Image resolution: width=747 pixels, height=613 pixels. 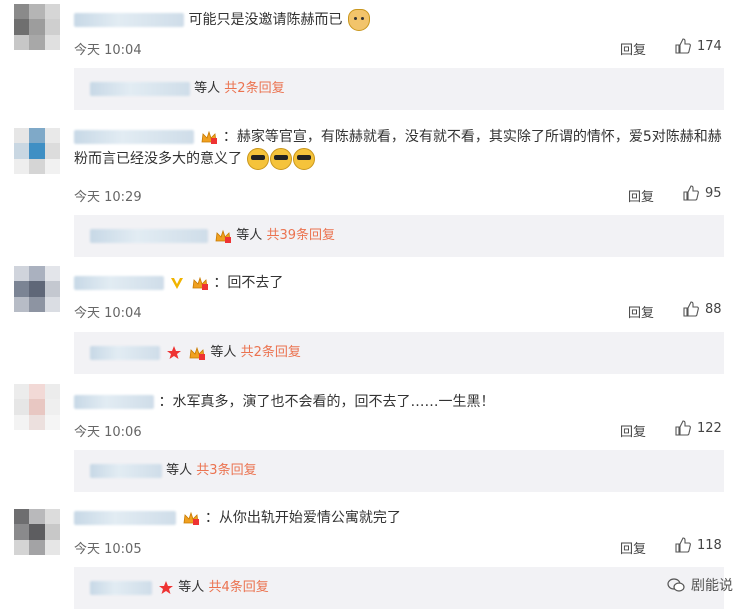 I want to click on watermark: 剧能说, so click(x=700, y=585).